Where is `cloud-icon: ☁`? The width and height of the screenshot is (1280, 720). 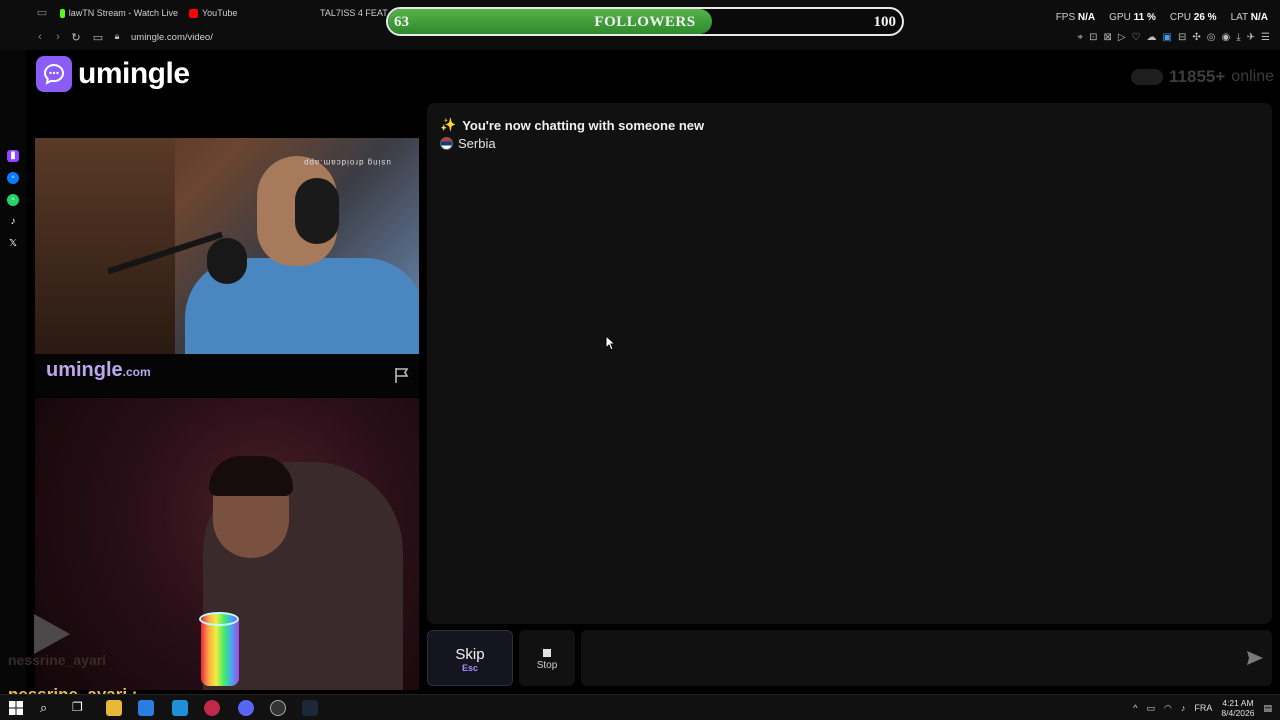
cloud-icon: ☁ is located at coordinates (1152, 37).